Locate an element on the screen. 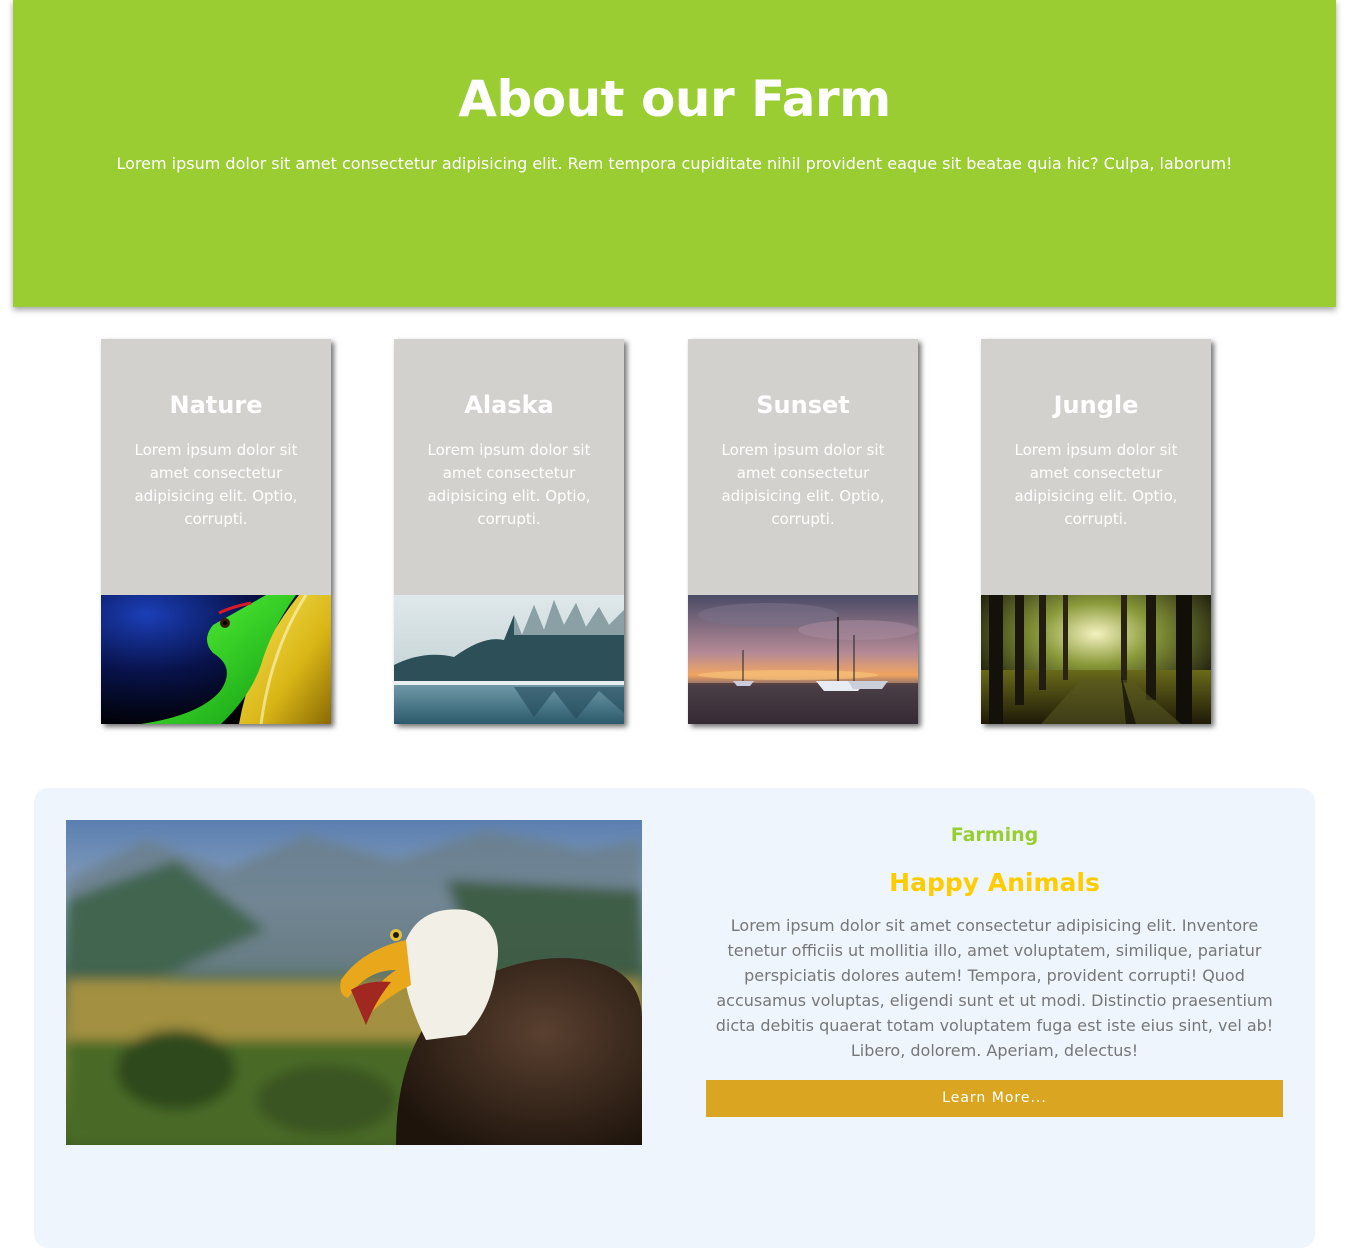 Image resolution: width=1349 pixels, height=1249 pixels. card-title: Alaska is located at coordinates (509, 405).